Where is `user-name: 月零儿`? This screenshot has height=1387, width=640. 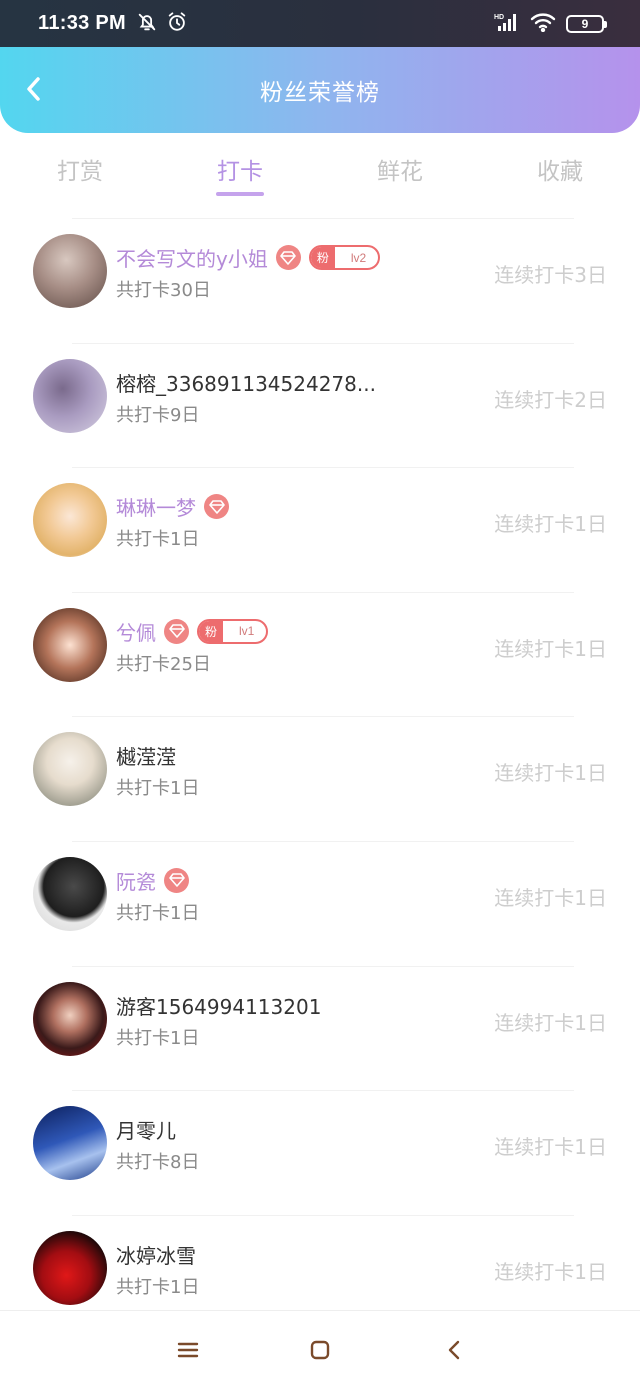
user-name: 月零儿 is located at coordinates (146, 1129).